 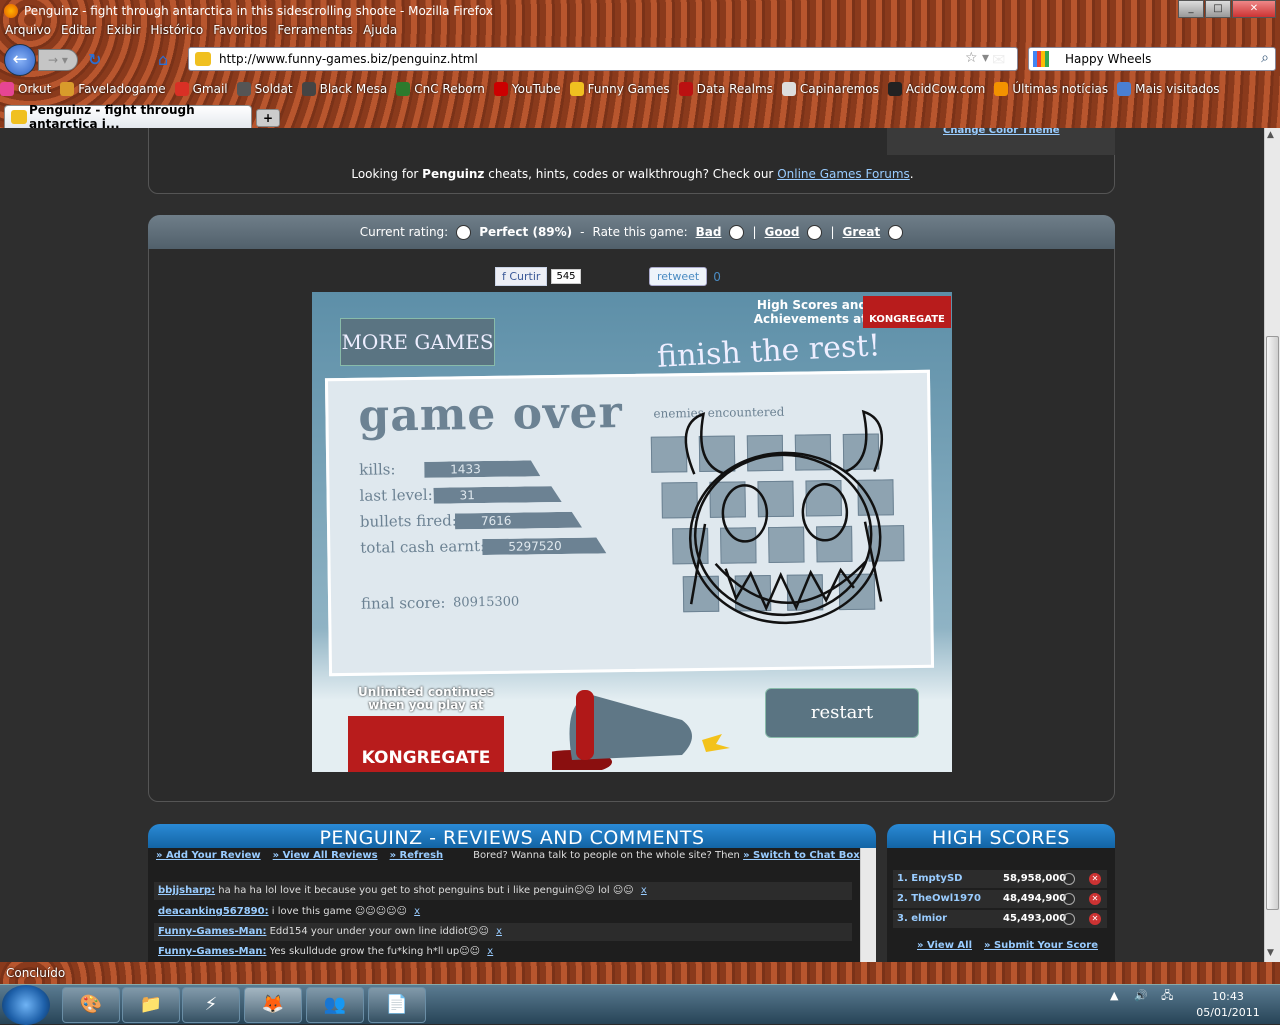 What do you see at coordinates (211, 1005) in the screenshot?
I see `winamp-taskbar-icon: ⚡` at bounding box center [211, 1005].